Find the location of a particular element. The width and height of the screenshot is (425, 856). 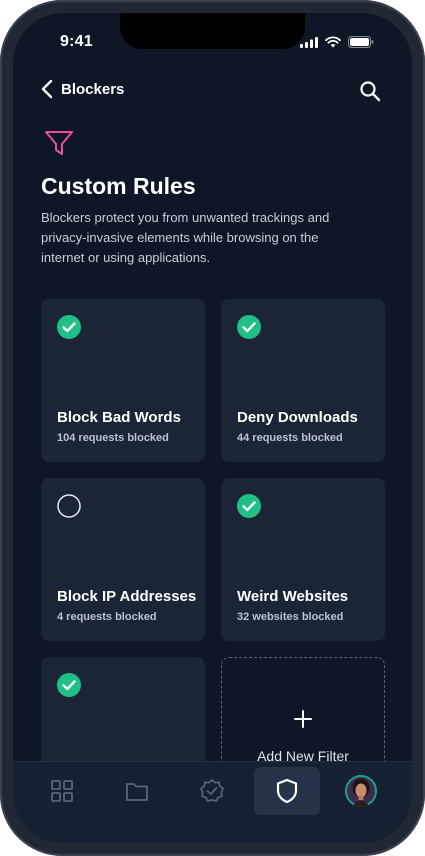

filter-card-deny-downloads: Deny Downloads 44 requests blocked is located at coordinates (303, 380).